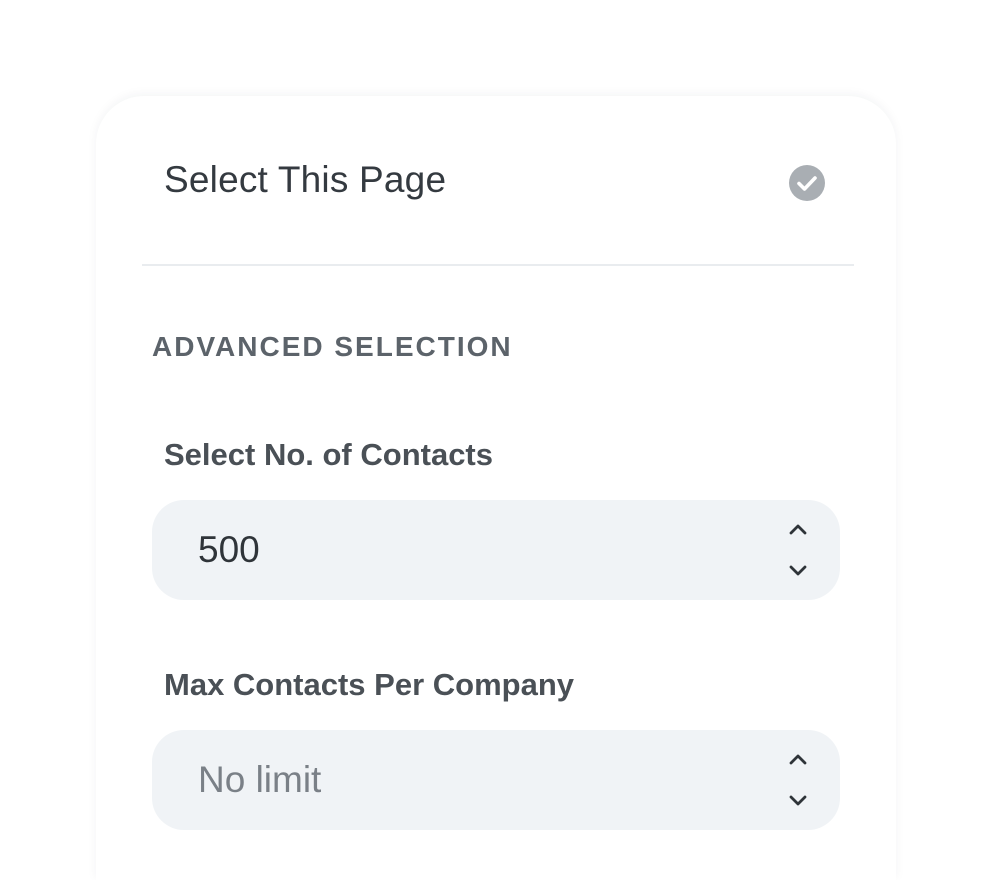 The width and height of the screenshot is (1000, 880). I want to click on contacts-count-label: Select No. of Contacts, so click(328, 454).